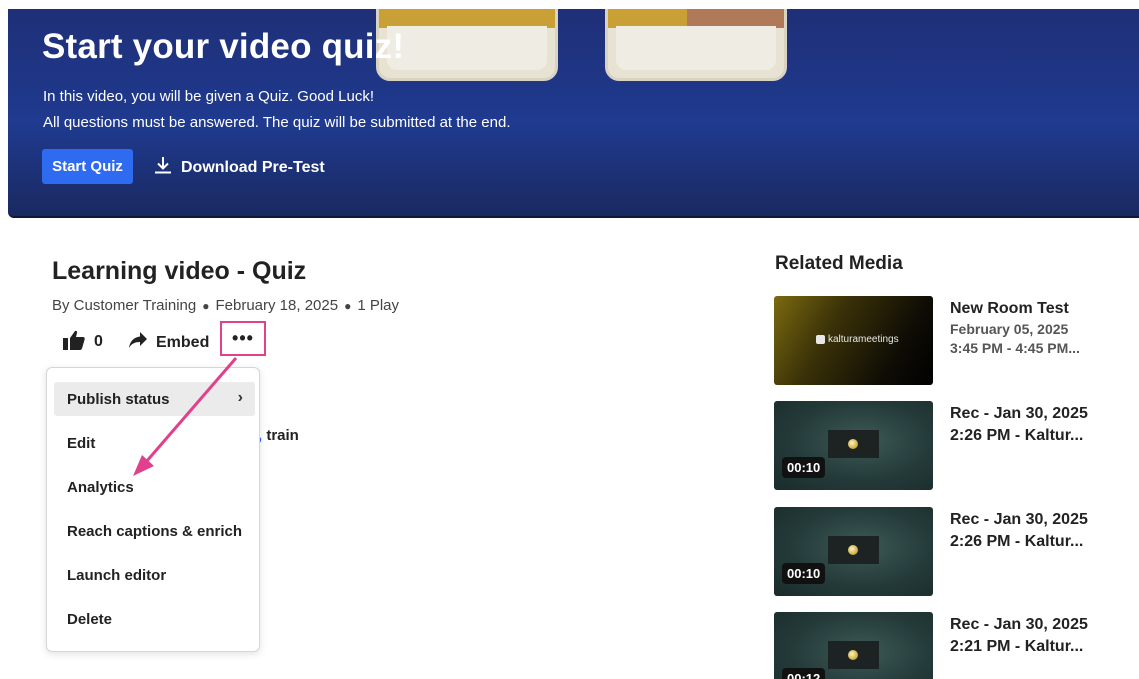 The width and height of the screenshot is (1139, 679). What do you see at coordinates (154, 443) in the screenshot?
I see `menu-item-edit: Edit` at bounding box center [154, 443].